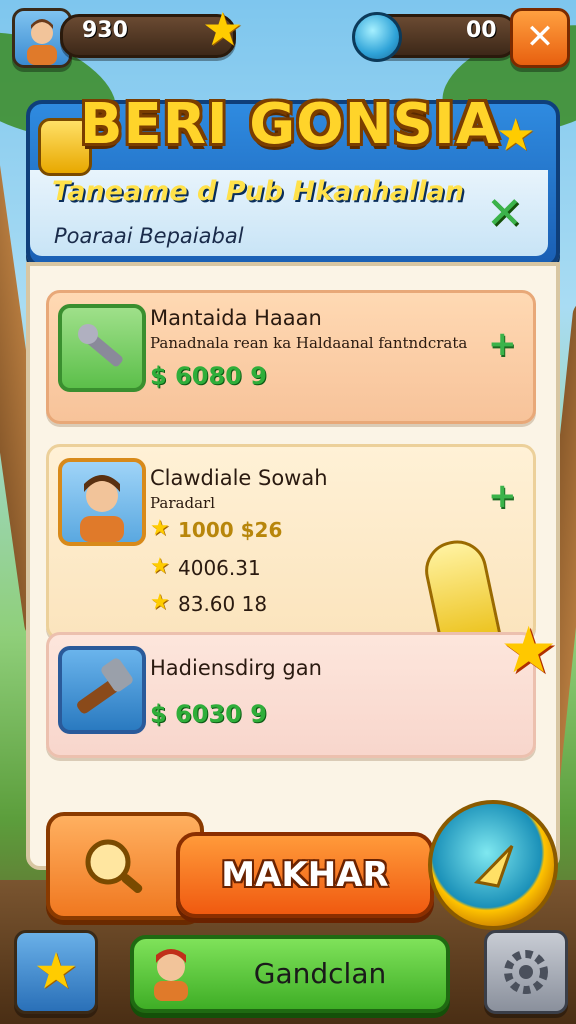 The height and width of the screenshot is (1024, 576). What do you see at coordinates (493, 865) in the screenshot?
I see `compass-badge-icon` at bounding box center [493, 865].